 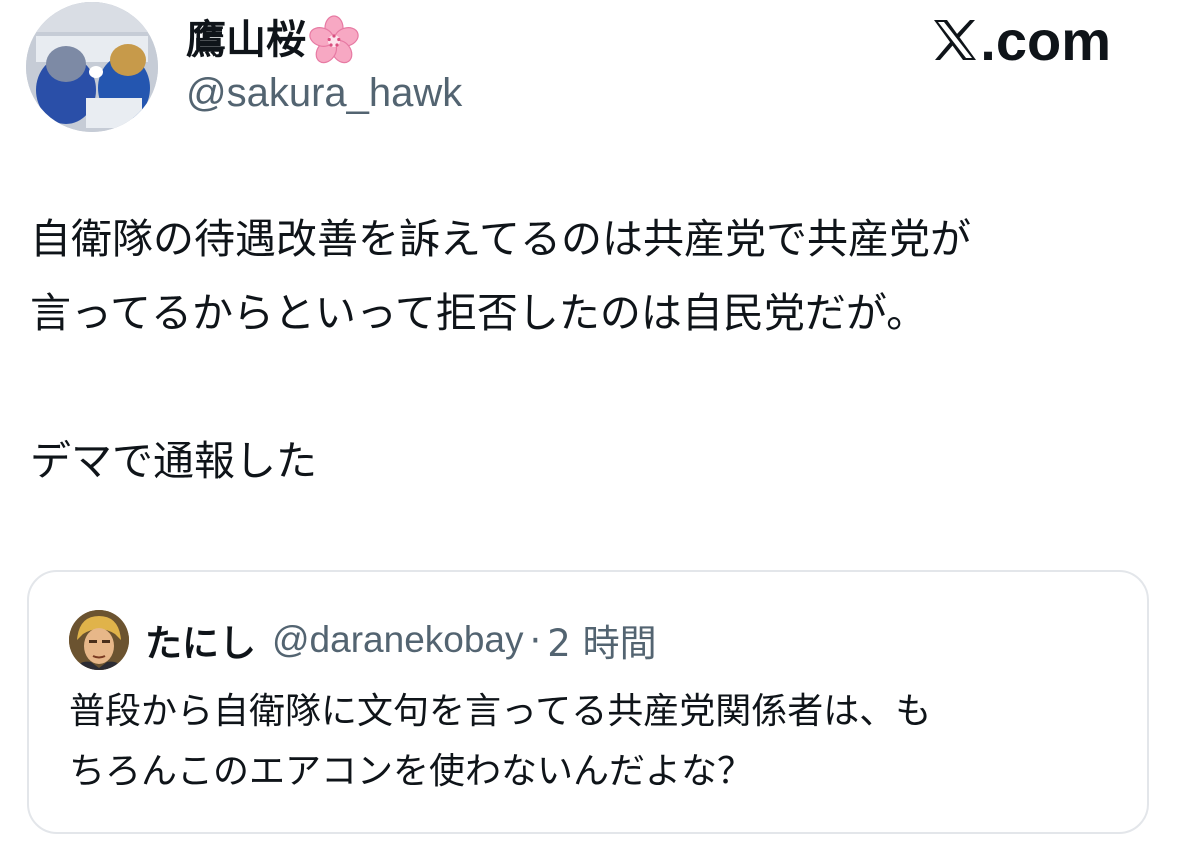 I want to click on quoted-user-handle: @daranekobay, so click(x=398, y=640).